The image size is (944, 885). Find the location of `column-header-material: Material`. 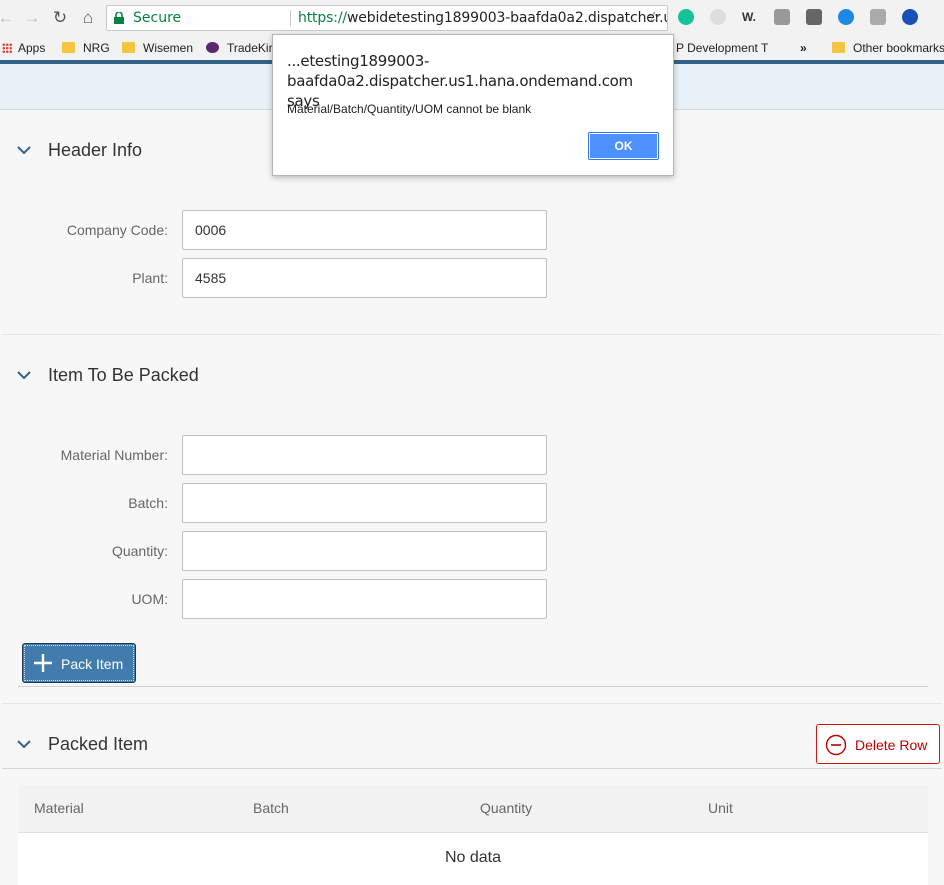

column-header-material: Material is located at coordinates (59, 808).